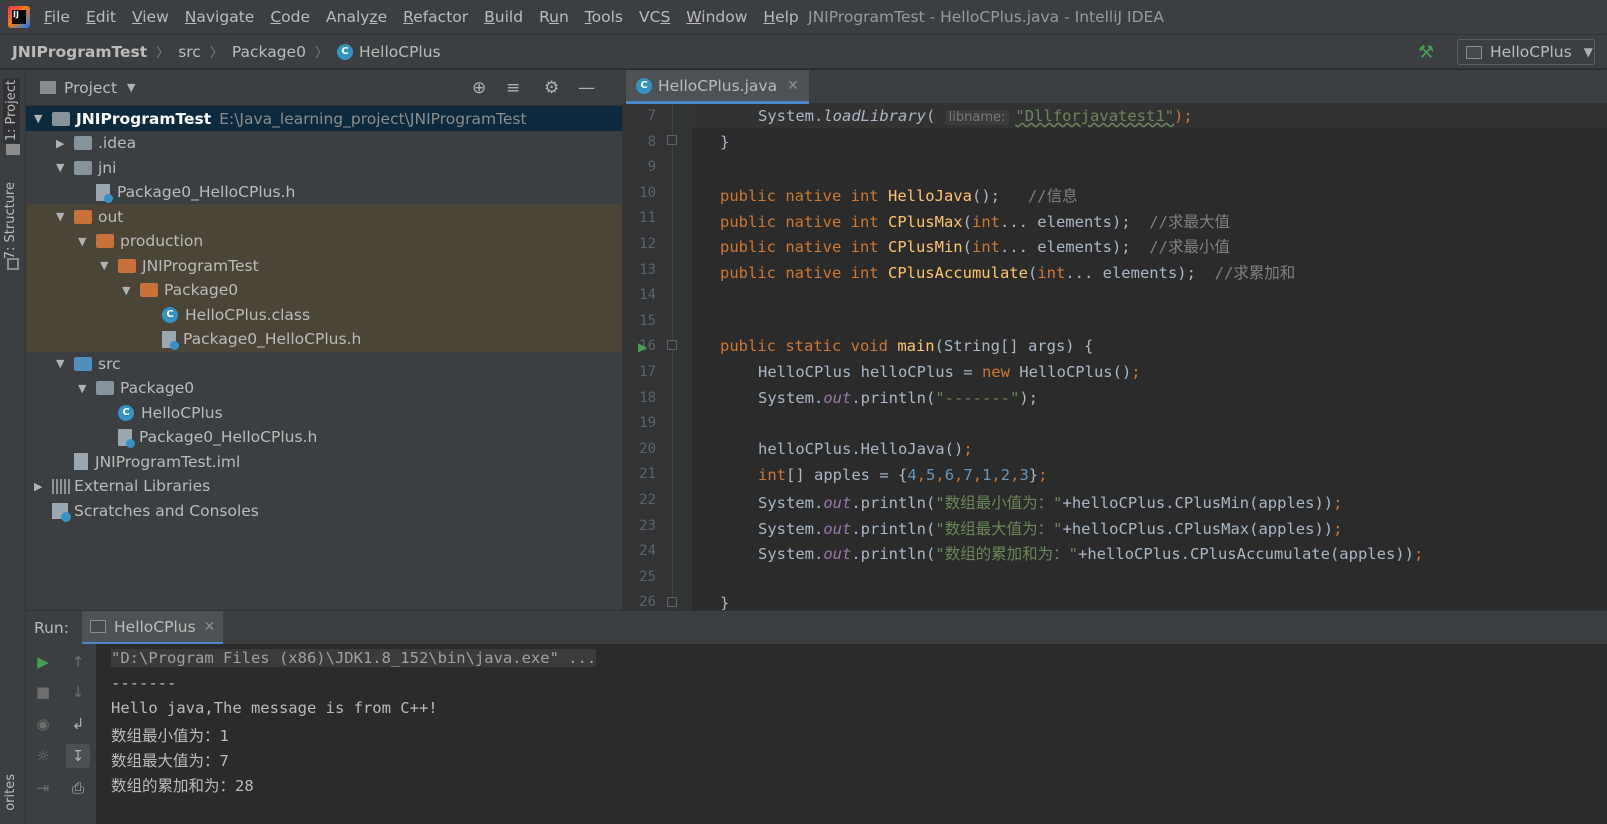  What do you see at coordinates (182, 786) in the screenshot?
I see `console-line: 数组的累加和为：28` at bounding box center [182, 786].